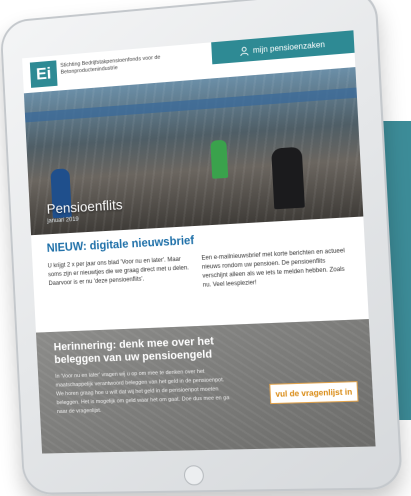 Image resolution: width=411 pixels, height=496 pixels. What do you see at coordinates (63, 220) in the screenshot?
I see `newsletter-date: januari 2019` at bounding box center [63, 220].